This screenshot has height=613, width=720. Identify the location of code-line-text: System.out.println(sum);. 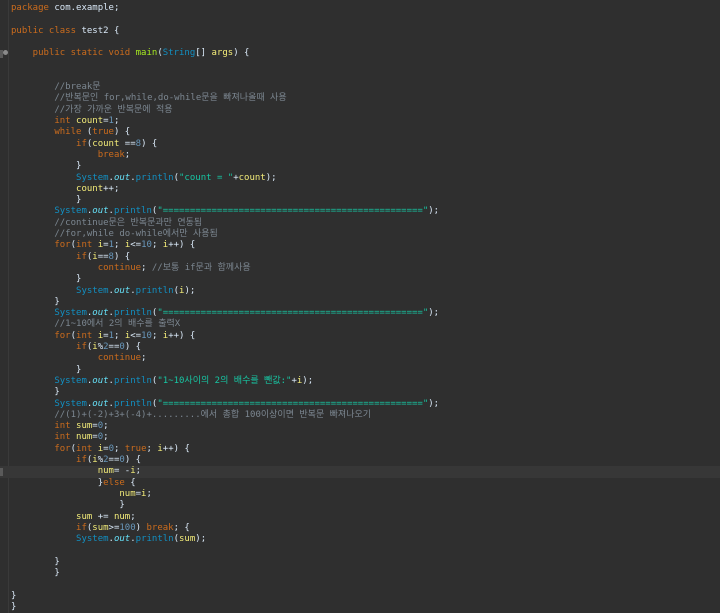
(108, 539).